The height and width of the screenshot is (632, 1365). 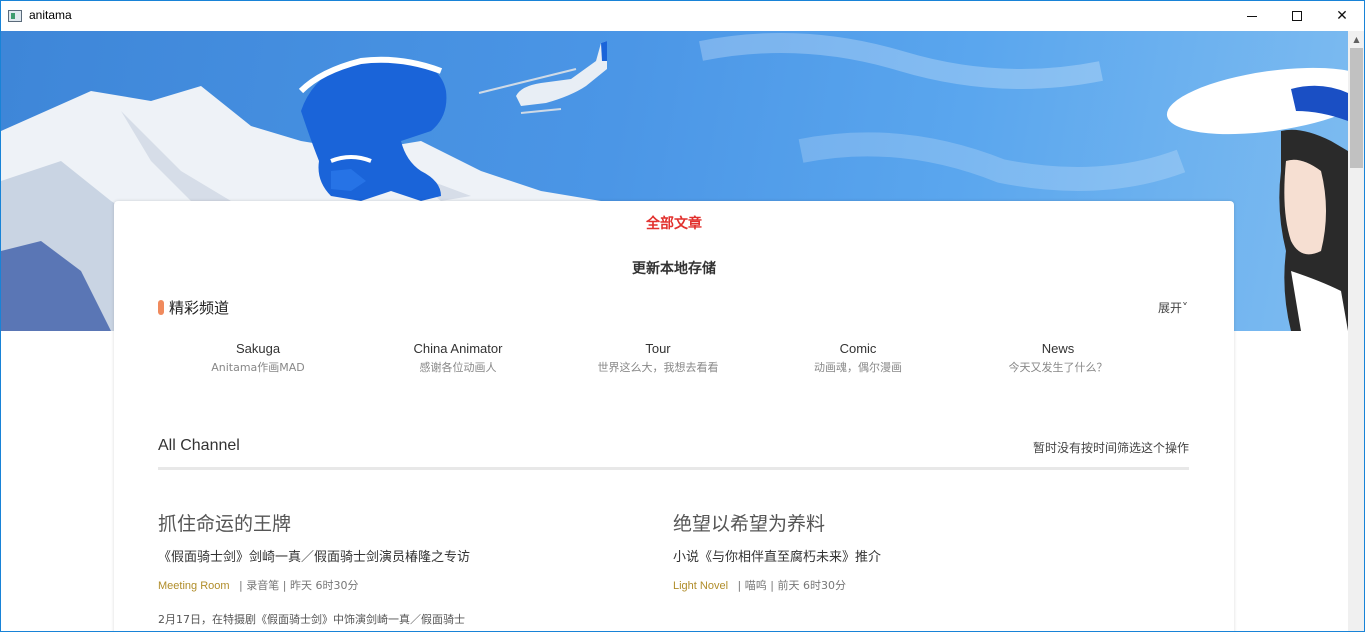 What do you see at coordinates (161, 307) in the screenshot?
I see `section-bar-icon` at bounding box center [161, 307].